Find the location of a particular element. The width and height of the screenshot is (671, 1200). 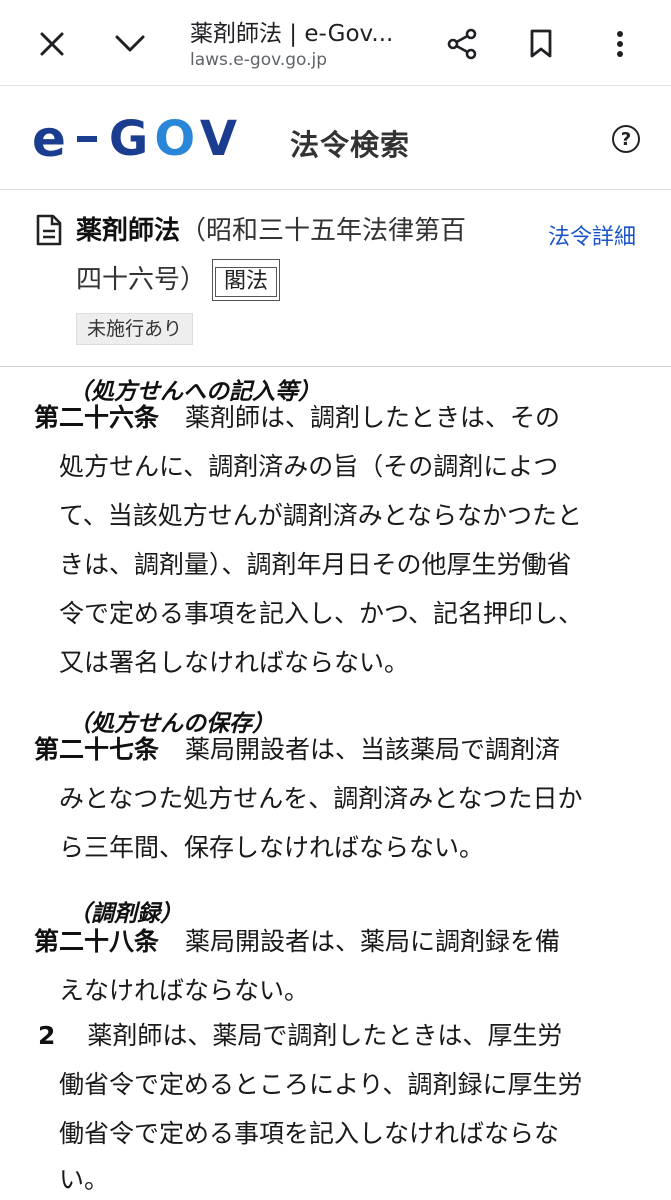

article-line: えなければならない。 is located at coordinates (184, 990).